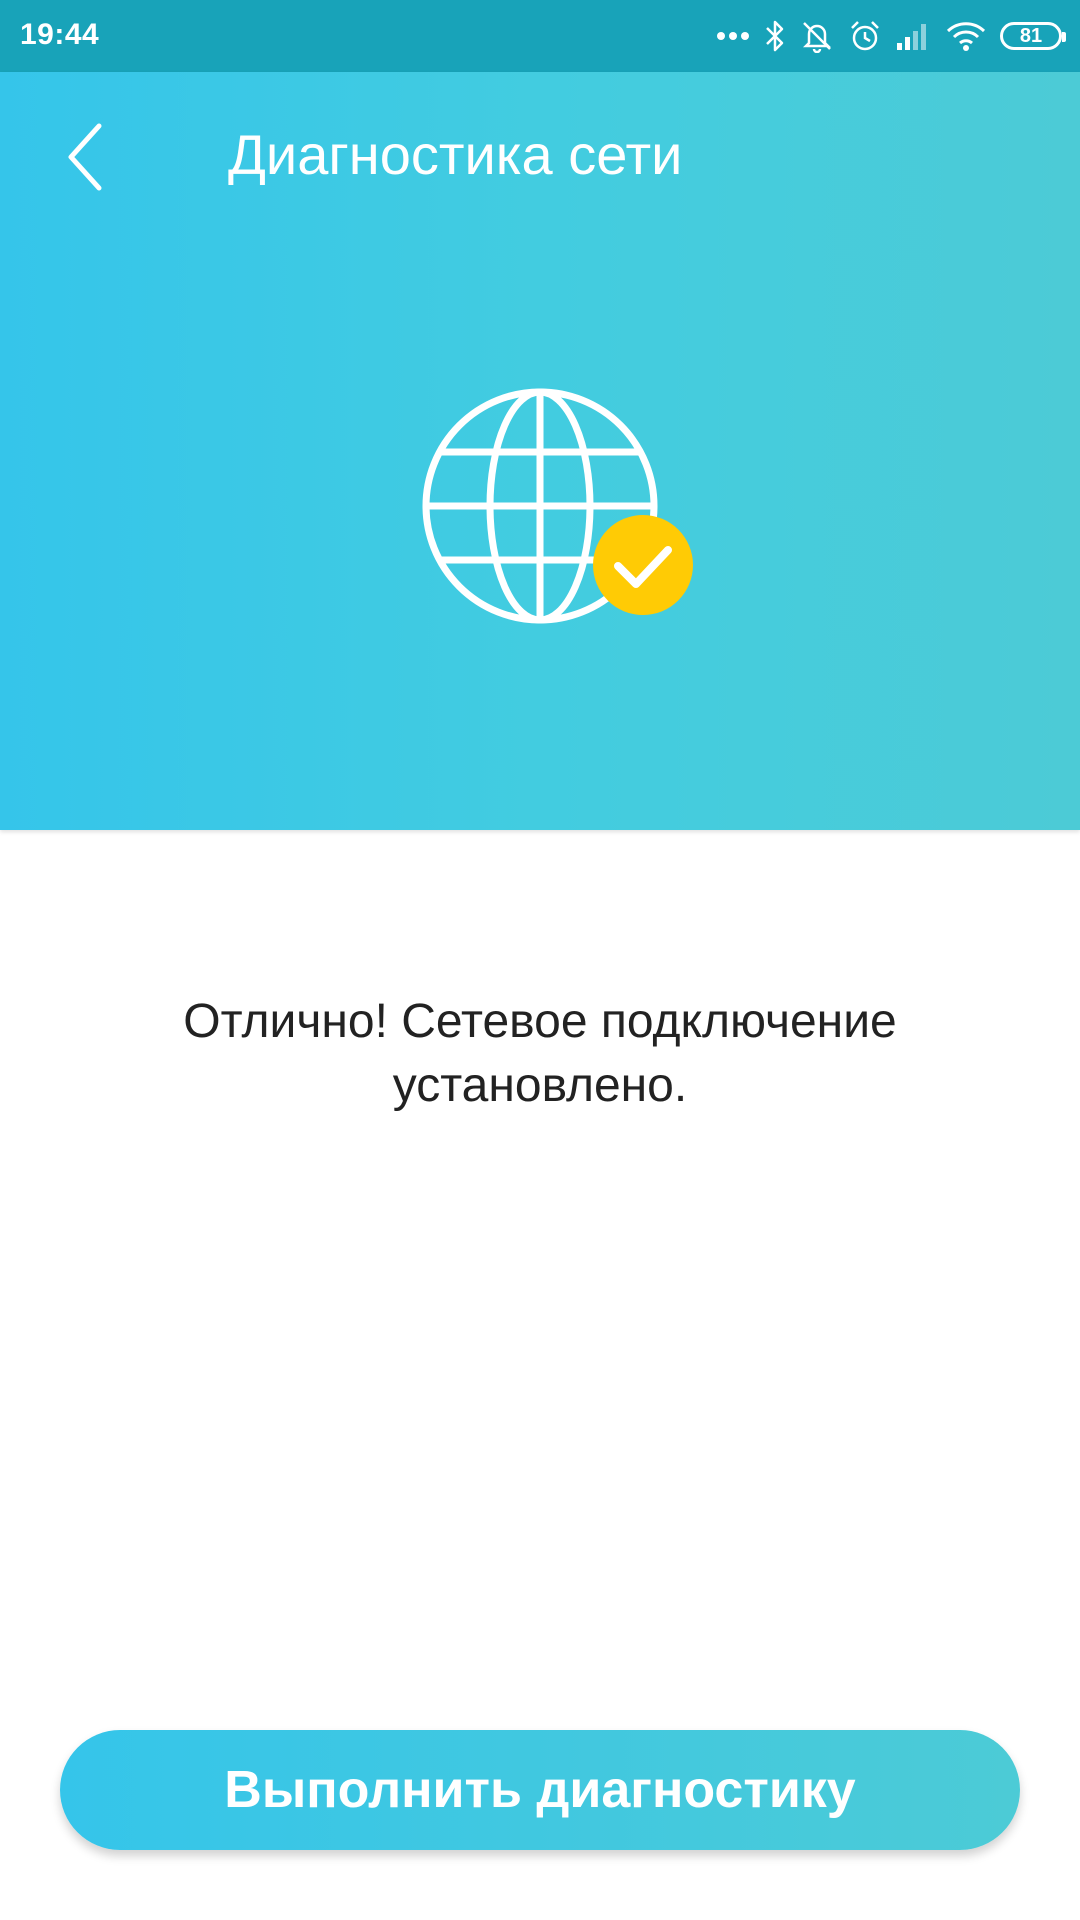  What do you see at coordinates (891, 36) in the screenshot?
I see `status-icons: 81` at bounding box center [891, 36].